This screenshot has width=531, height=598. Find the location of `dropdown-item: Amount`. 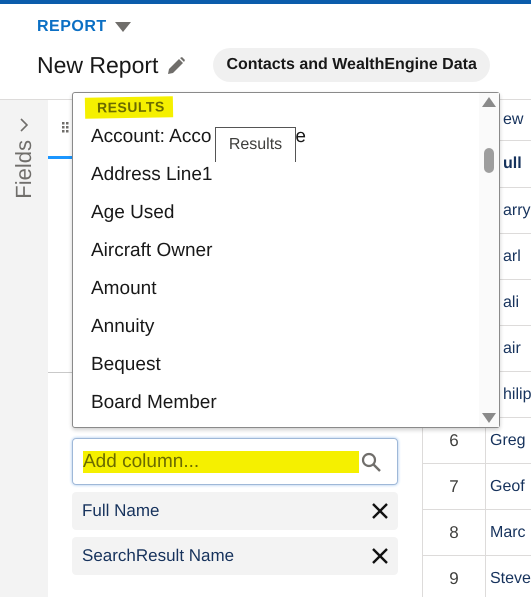

dropdown-item: Amount is located at coordinates (123, 289).